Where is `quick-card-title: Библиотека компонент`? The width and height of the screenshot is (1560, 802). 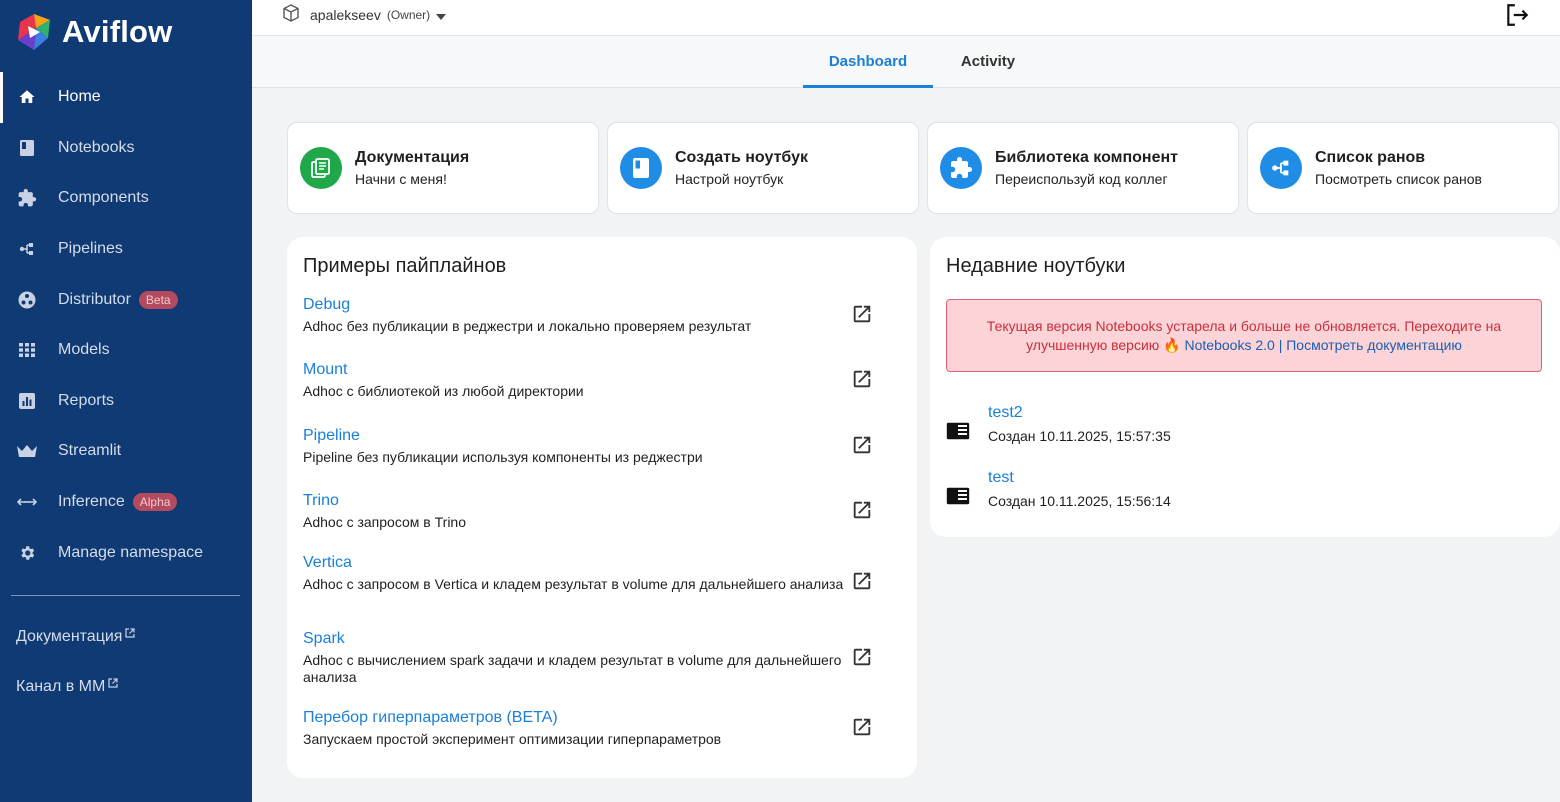 quick-card-title: Библиотека компонент is located at coordinates (1086, 157).